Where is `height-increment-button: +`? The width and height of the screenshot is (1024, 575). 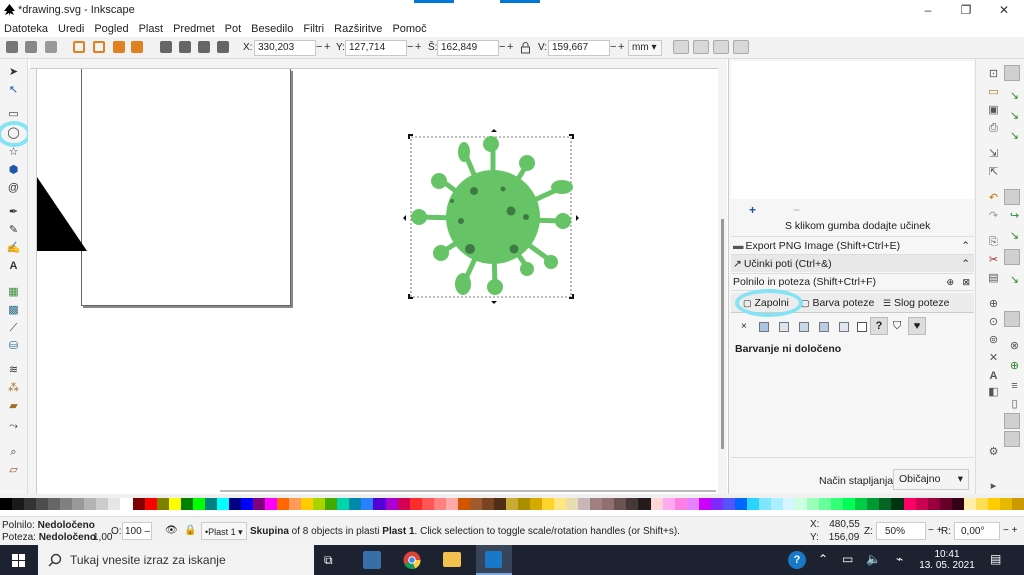 height-increment-button: + is located at coordinates (621, 47).